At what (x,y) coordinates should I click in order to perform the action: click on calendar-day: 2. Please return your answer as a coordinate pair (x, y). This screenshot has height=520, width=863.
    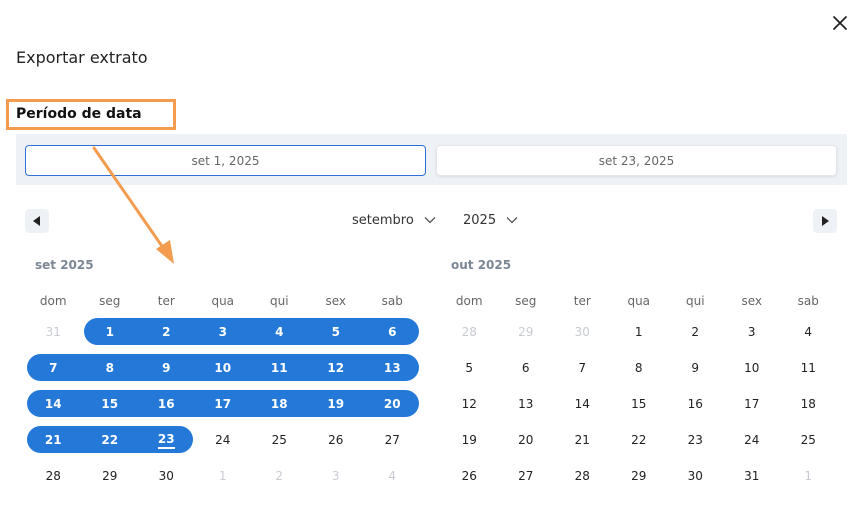
    Looking at the image, I should click on (695, 332).